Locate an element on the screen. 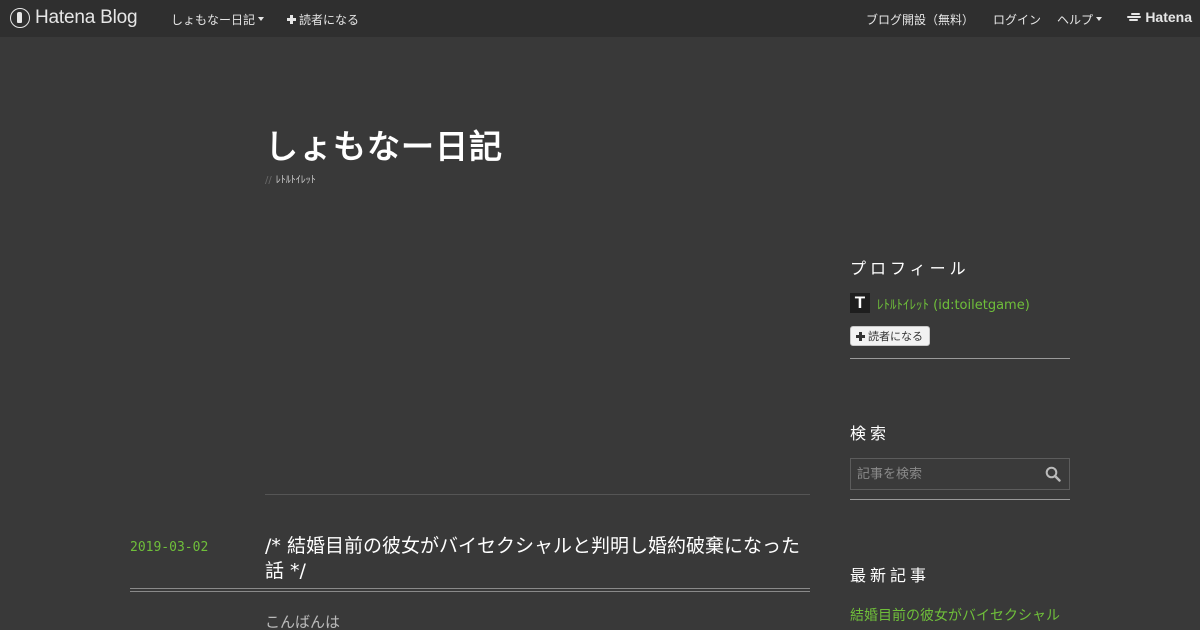  profile-heading: プロフィール is located at coordinates (910, 268).